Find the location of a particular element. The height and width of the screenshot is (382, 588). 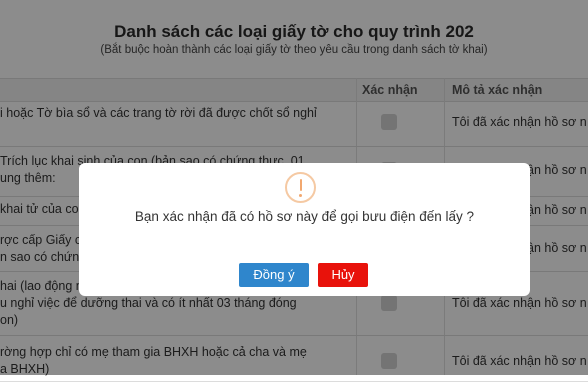

cancel-button: Hủy is located at coordinates (343, 275).